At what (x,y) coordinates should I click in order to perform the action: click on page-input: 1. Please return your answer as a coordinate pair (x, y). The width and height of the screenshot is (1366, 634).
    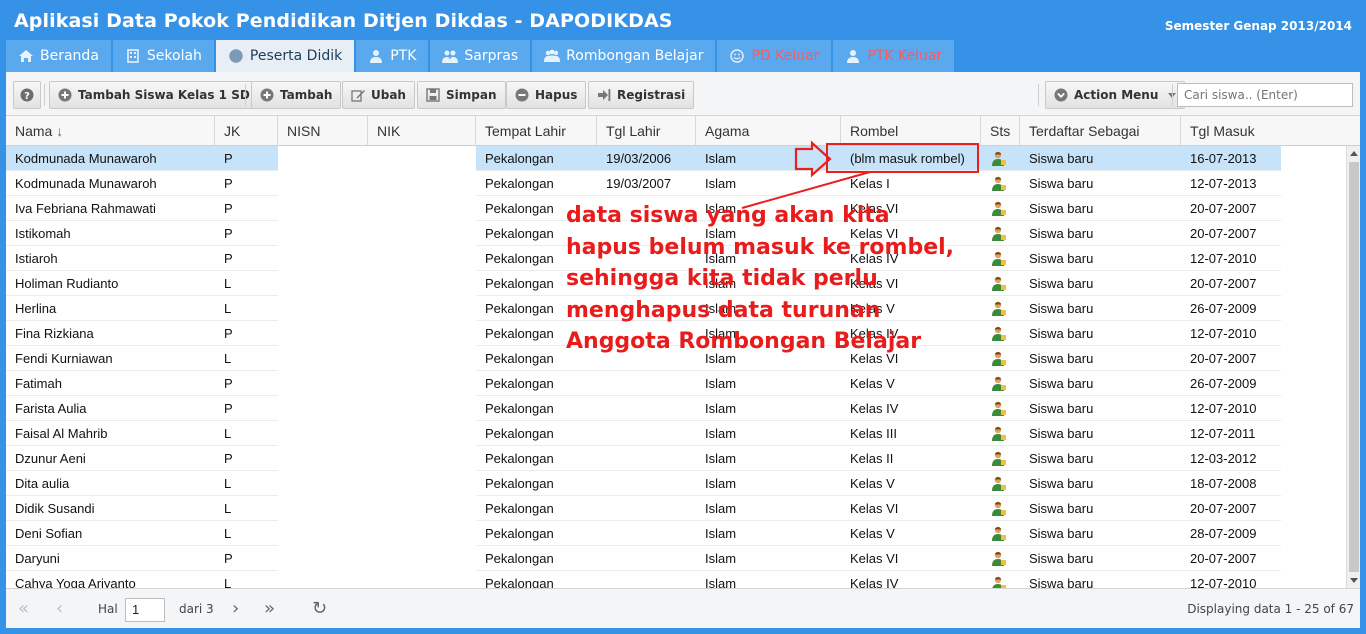
    Looking at the image, I should click on (145, 610).